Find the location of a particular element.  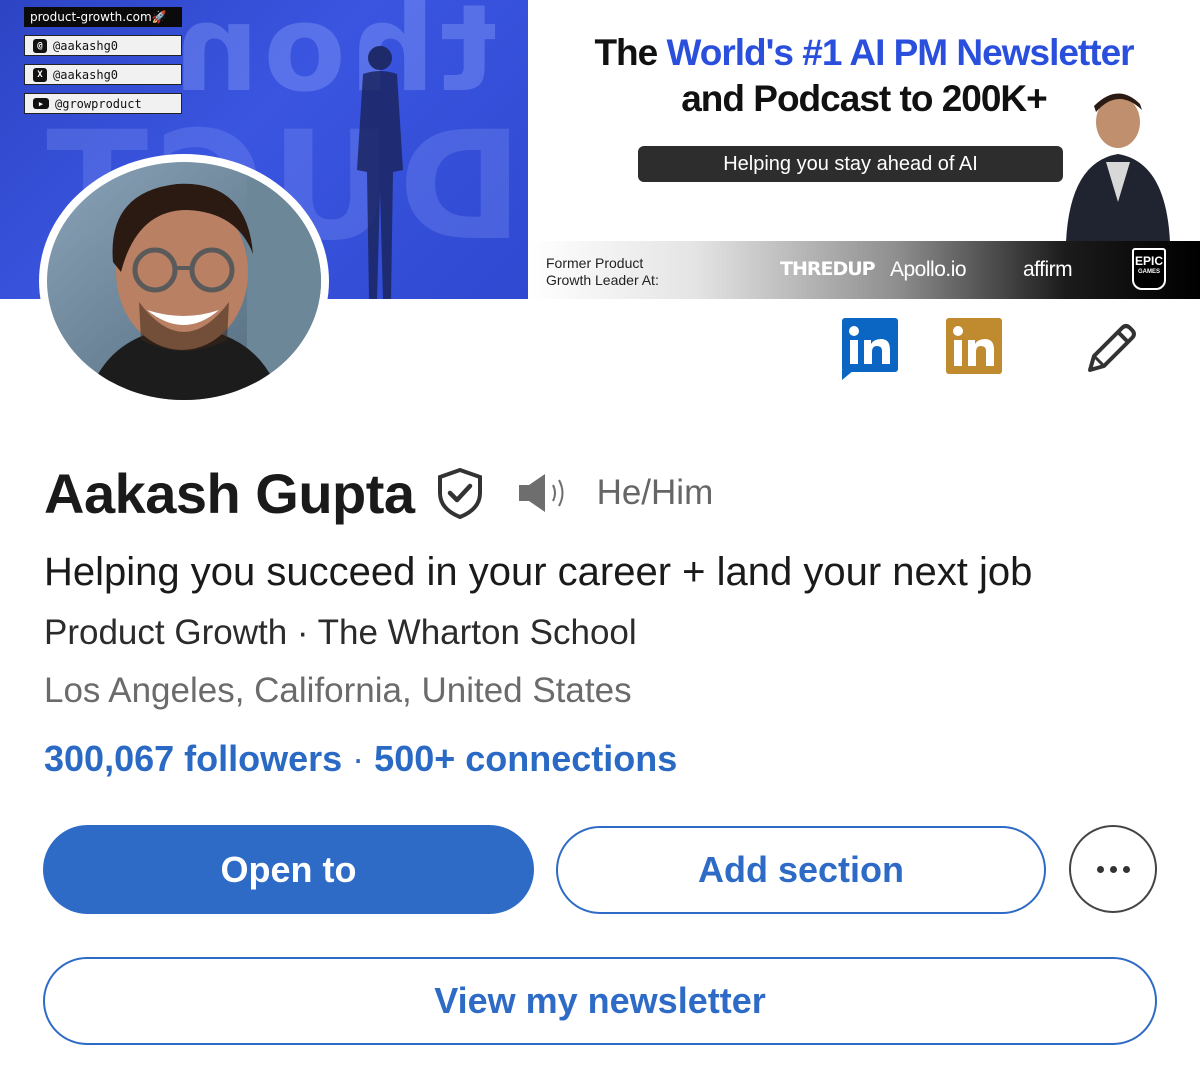

profile-location: Los Angeles, California, United States is located at coordinates (338, 690).